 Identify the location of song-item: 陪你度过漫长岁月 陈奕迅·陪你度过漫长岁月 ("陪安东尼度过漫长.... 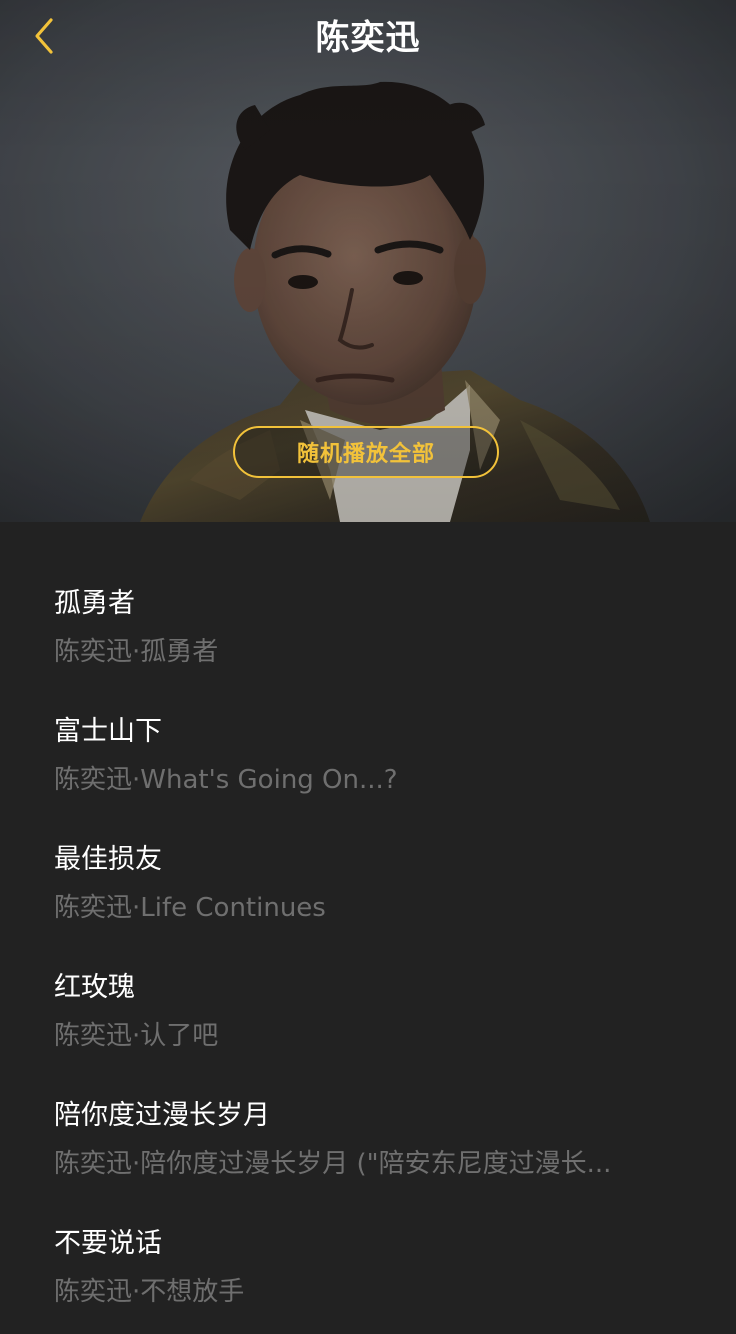
(374, 1151).